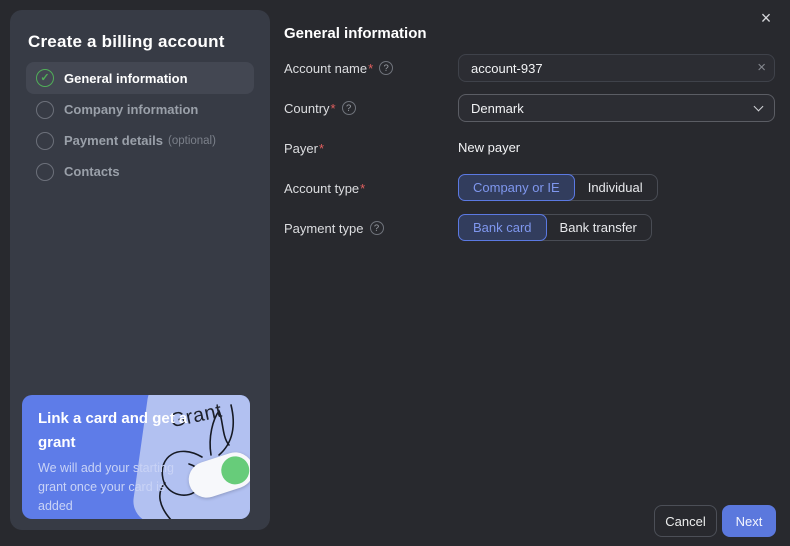  What do you see at coordinates (324, 228) in the screenshot?
I see `label-text: Payment type` at bounding box center [324, 228].